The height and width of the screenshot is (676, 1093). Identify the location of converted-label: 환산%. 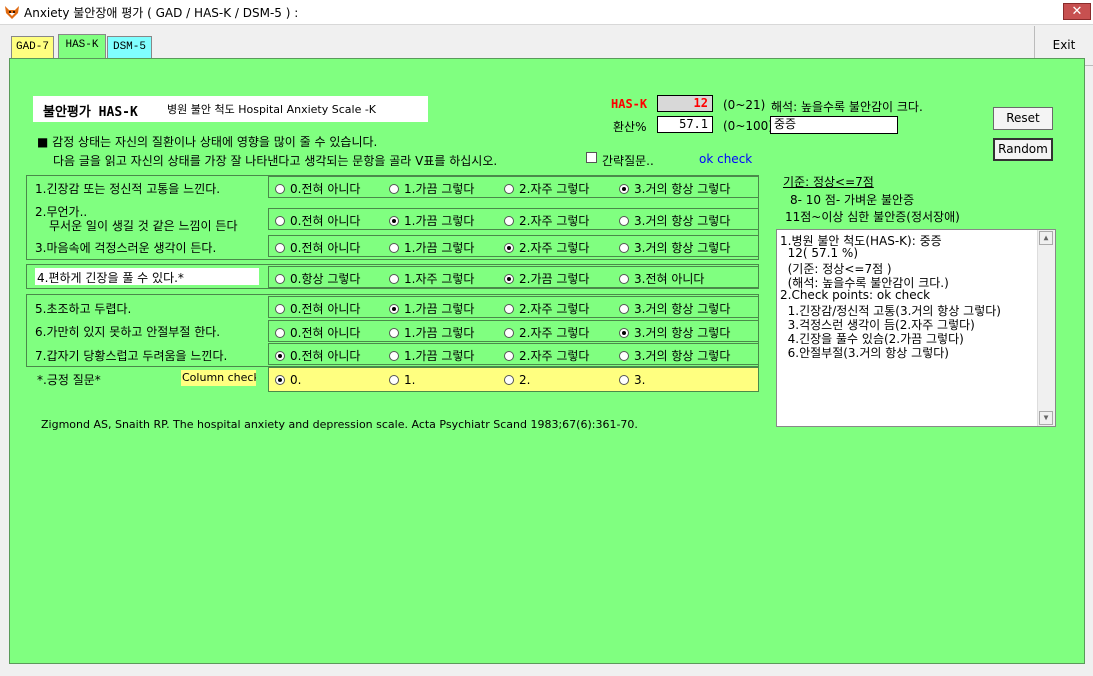
(630, 127).